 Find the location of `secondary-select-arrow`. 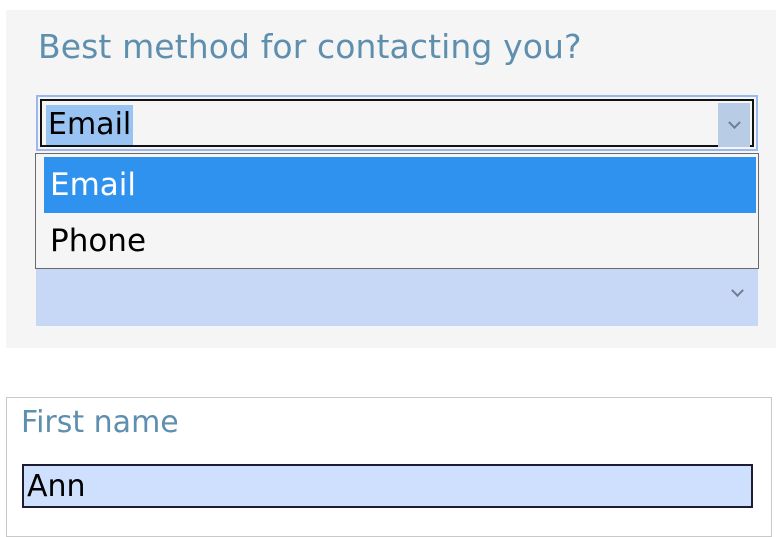

secondary-select-arrow is located at coordinates (737, 291).